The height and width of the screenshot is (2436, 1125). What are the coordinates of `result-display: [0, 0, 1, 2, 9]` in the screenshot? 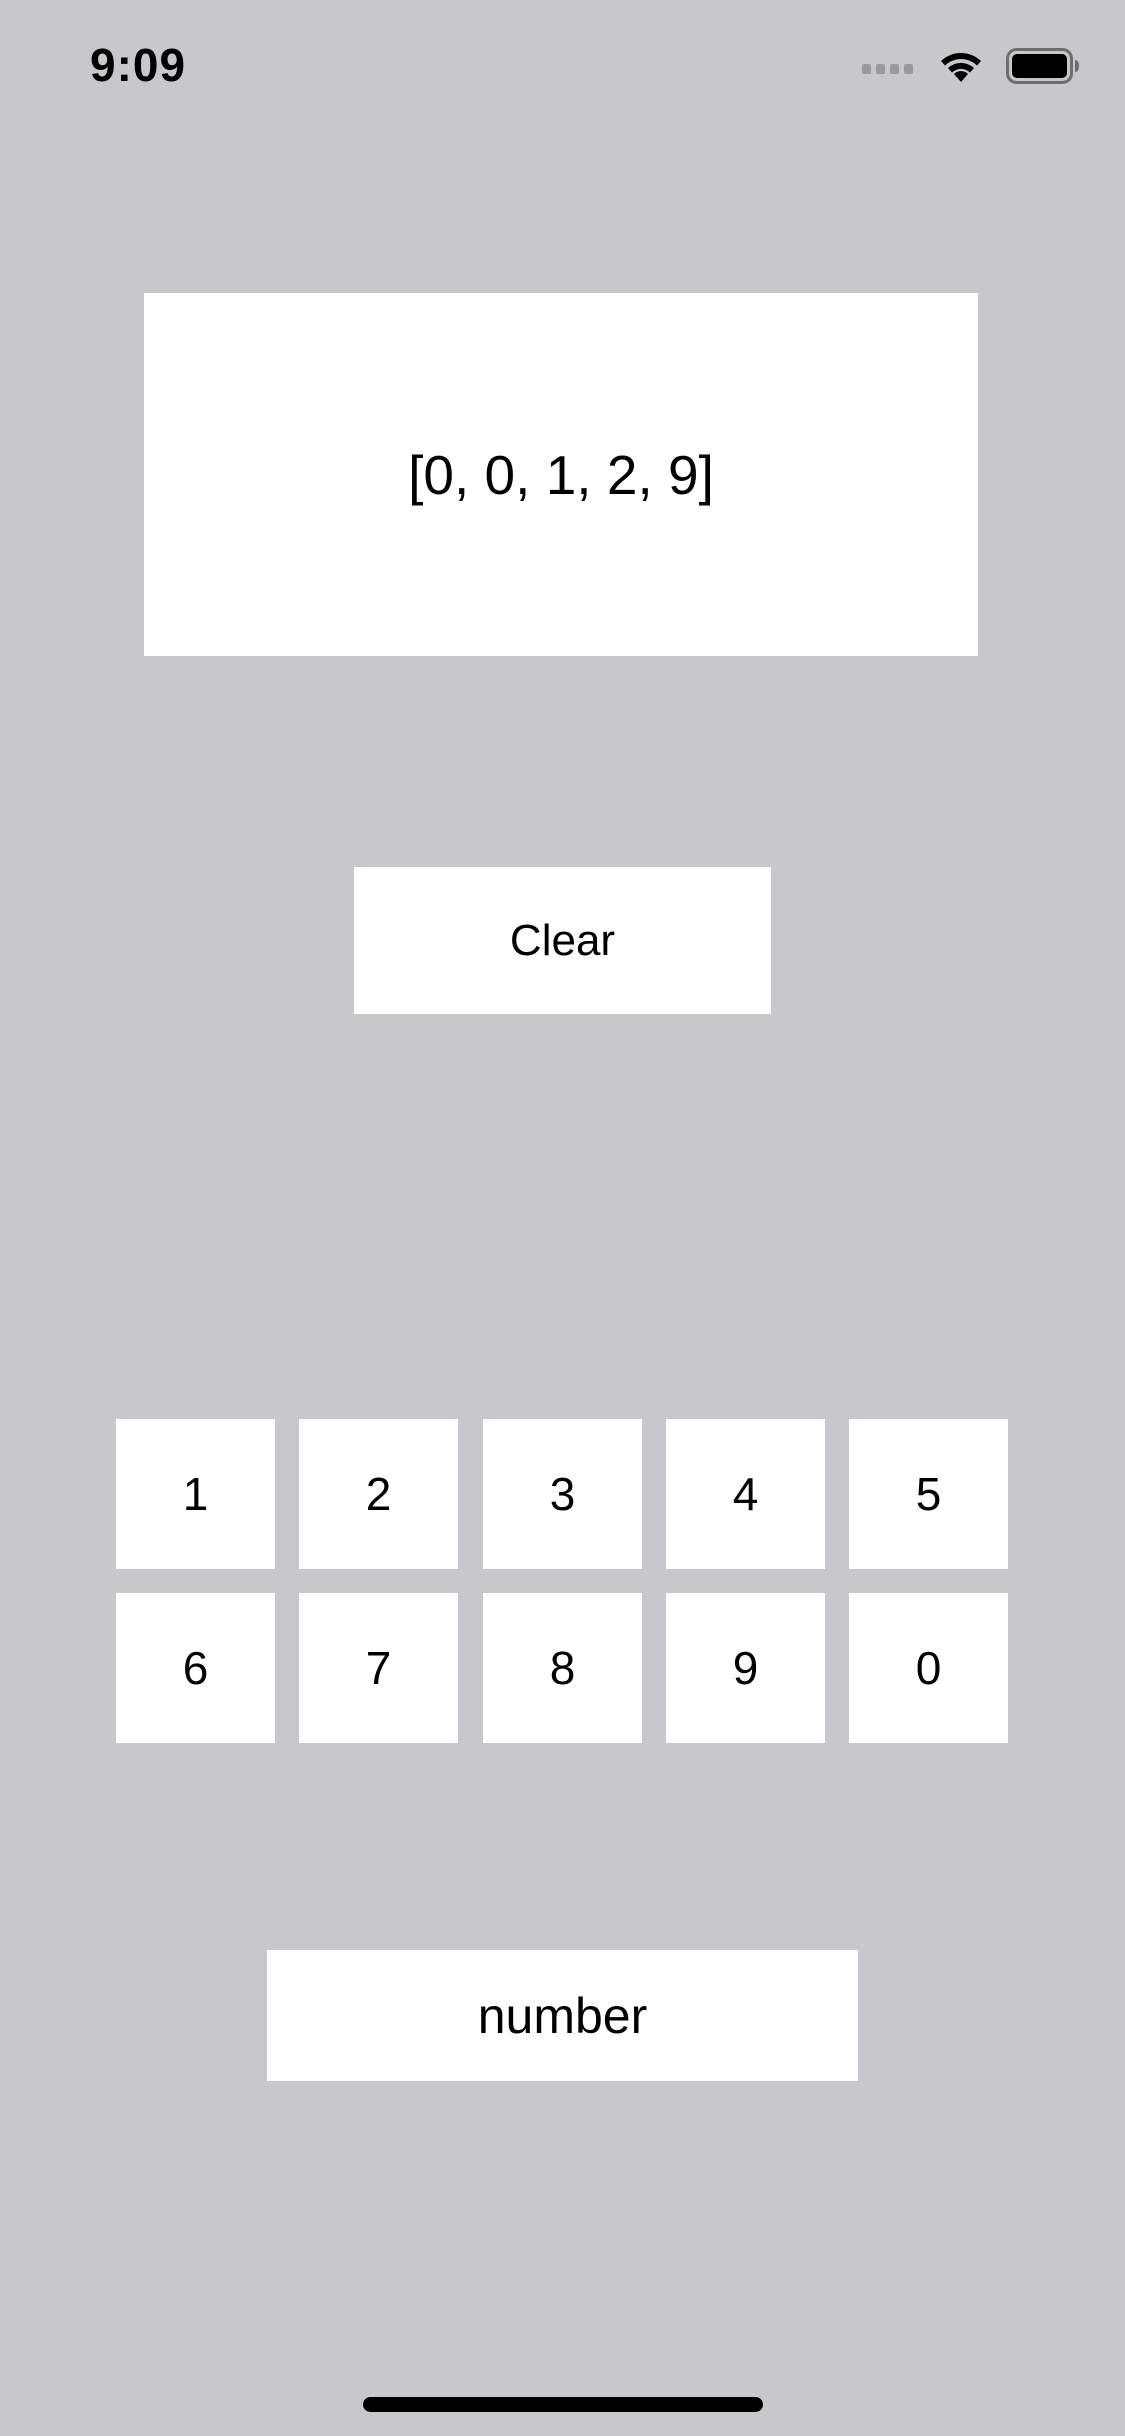 It's located at (561, 474).